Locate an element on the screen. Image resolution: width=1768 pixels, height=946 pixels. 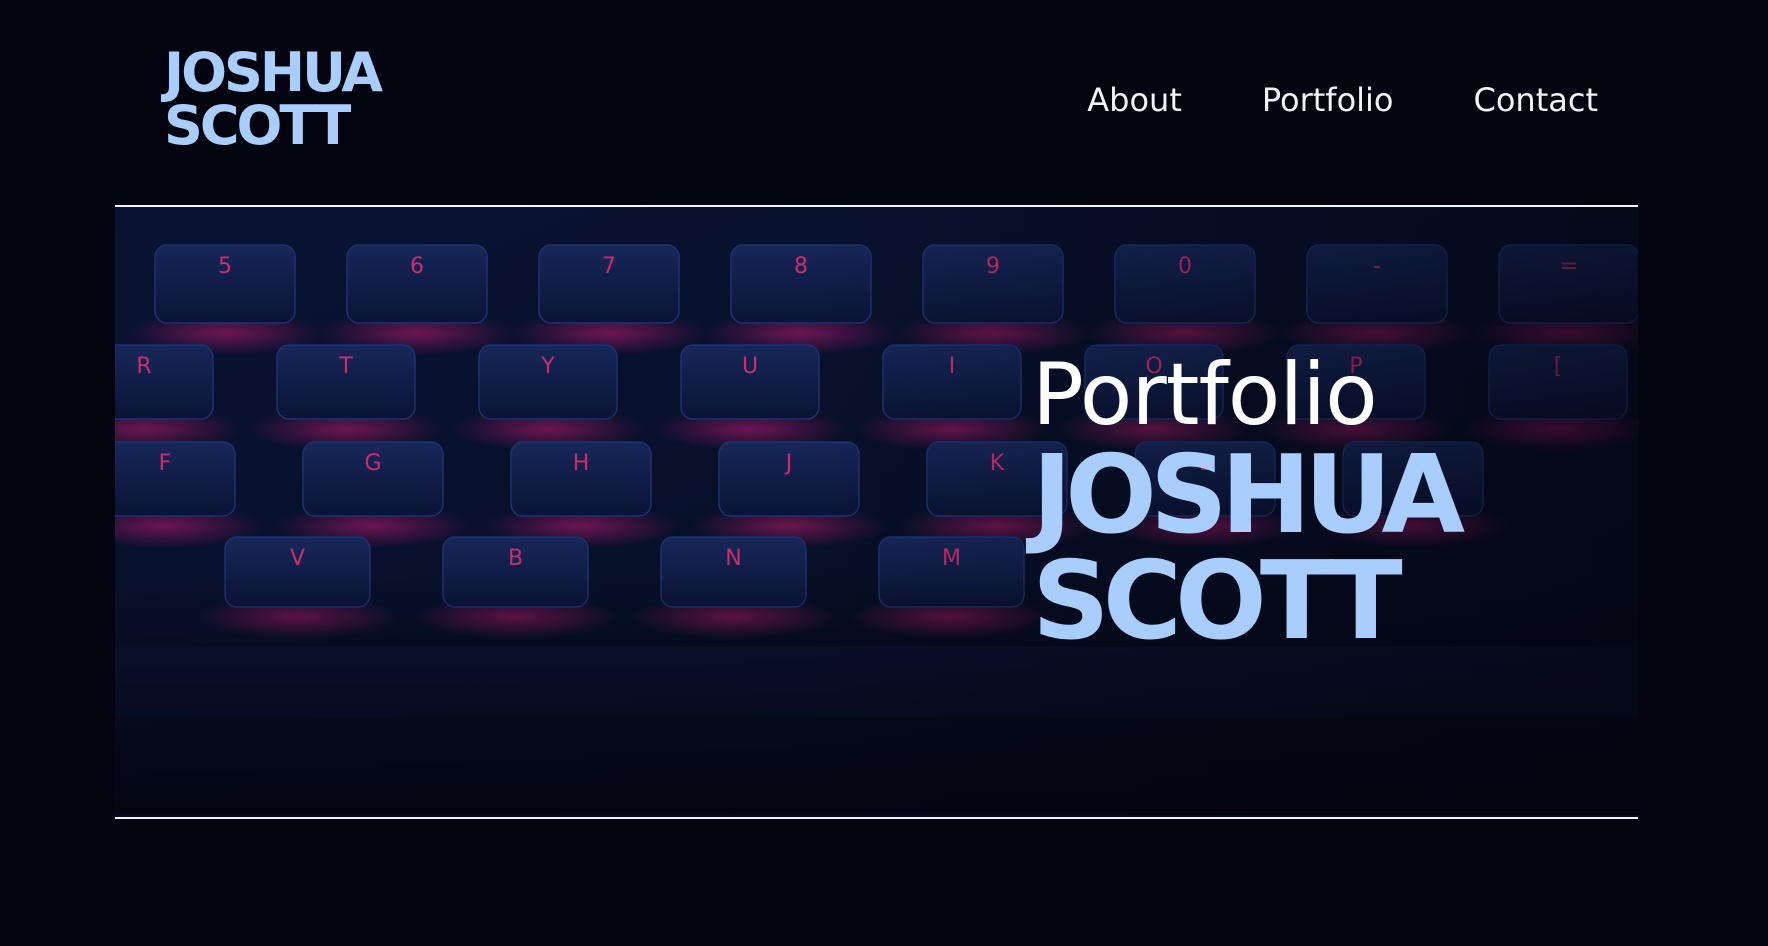
main-nav: About Portfolio Contact is located at coordinates (1302, 100).